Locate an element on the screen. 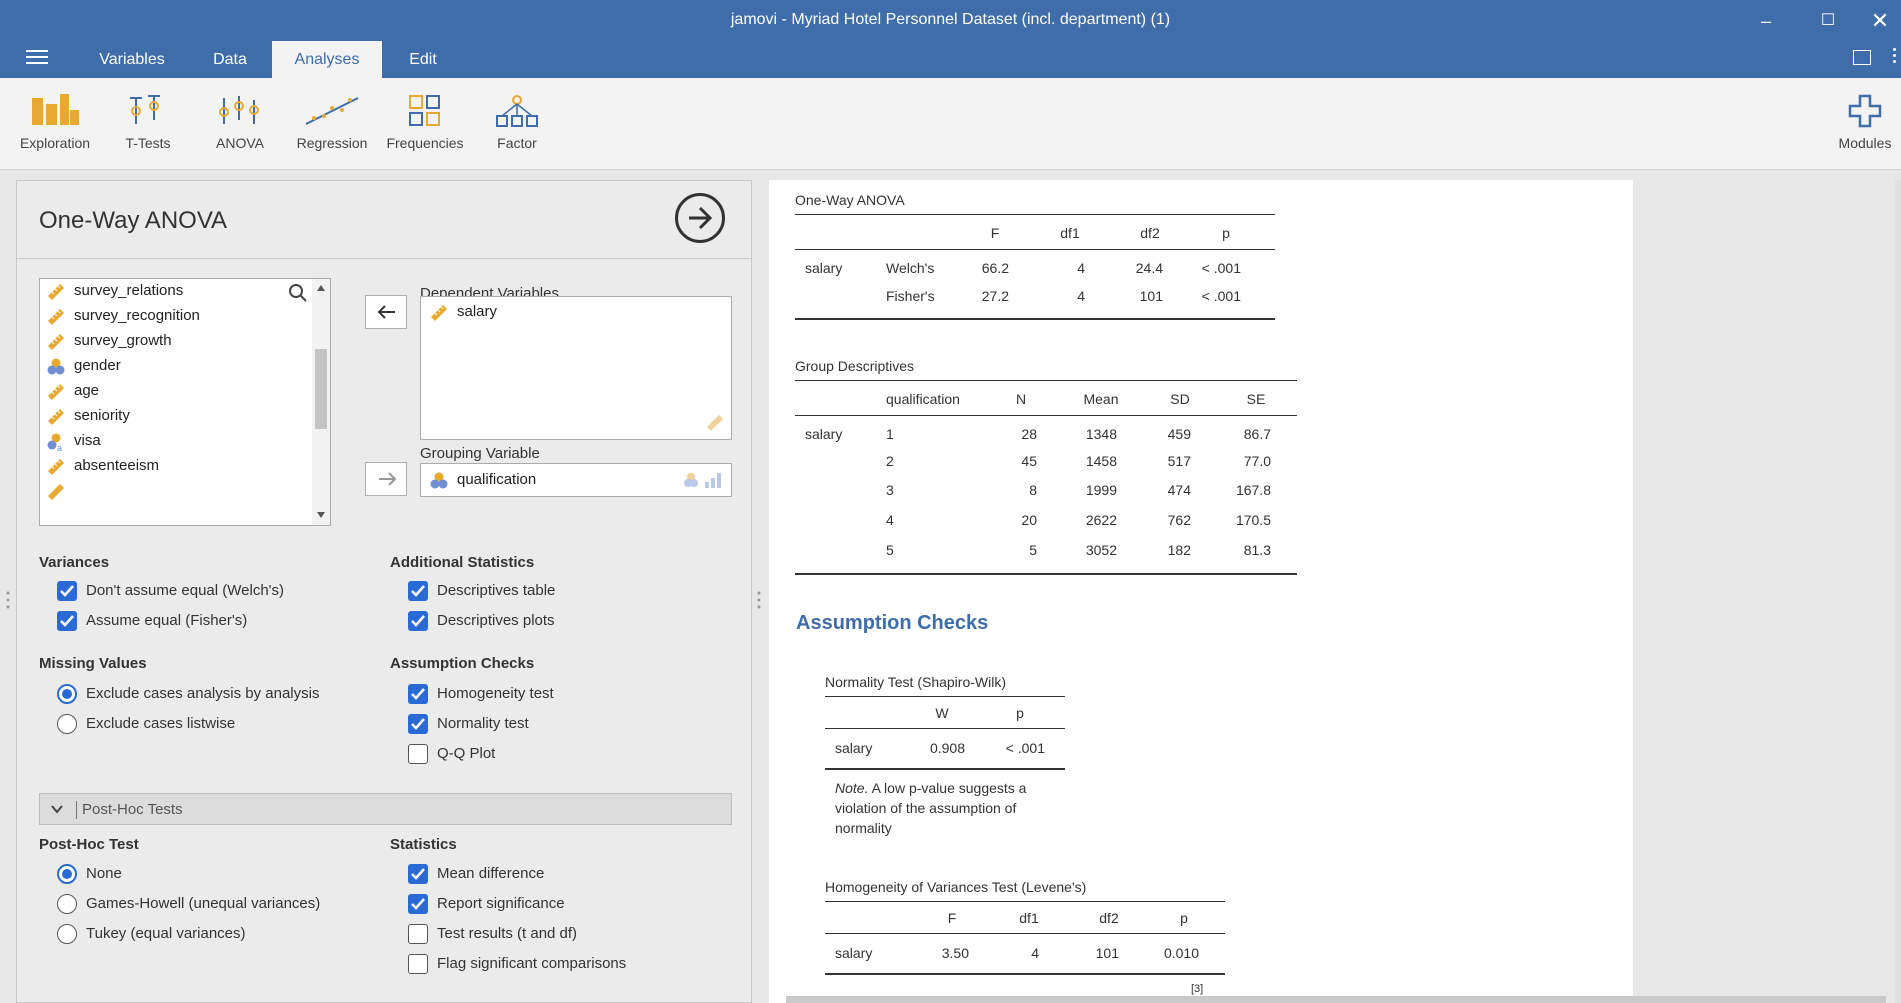  ribbon-label: Frequencies is located at coordinates (425, 143).